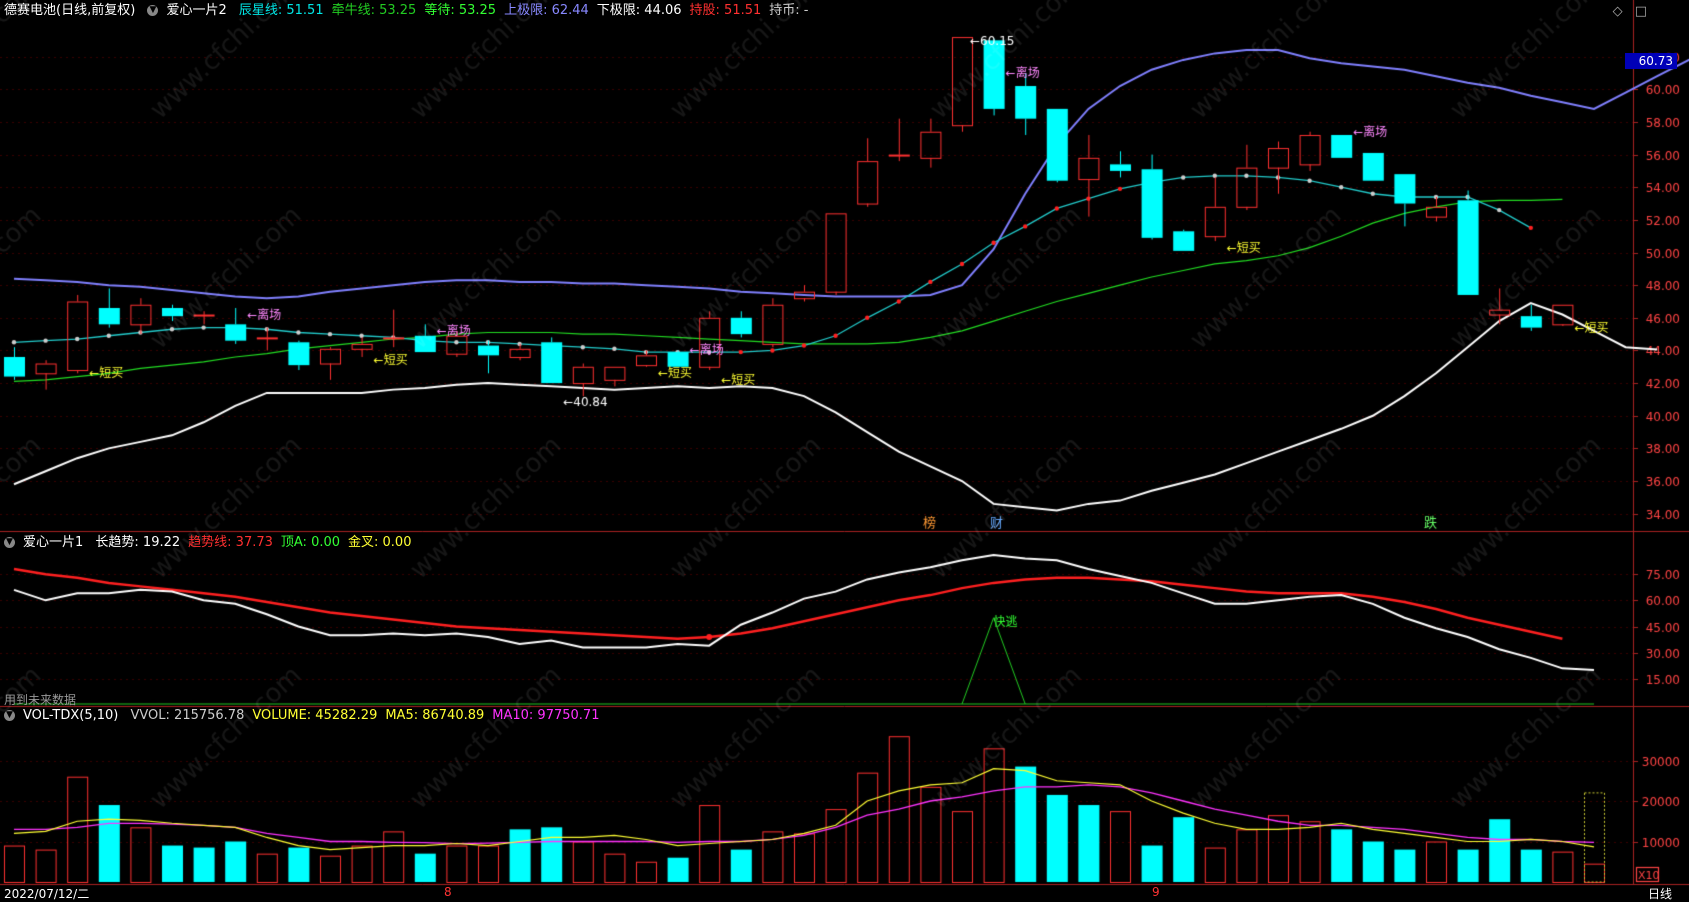 The height and width of the screenshot is (902, 1689). What do you see at coordinates (187, 715) in the screenshot?
I see `sub2-item-0: VVOL: 215756.78` at bounding box center [187, 715].